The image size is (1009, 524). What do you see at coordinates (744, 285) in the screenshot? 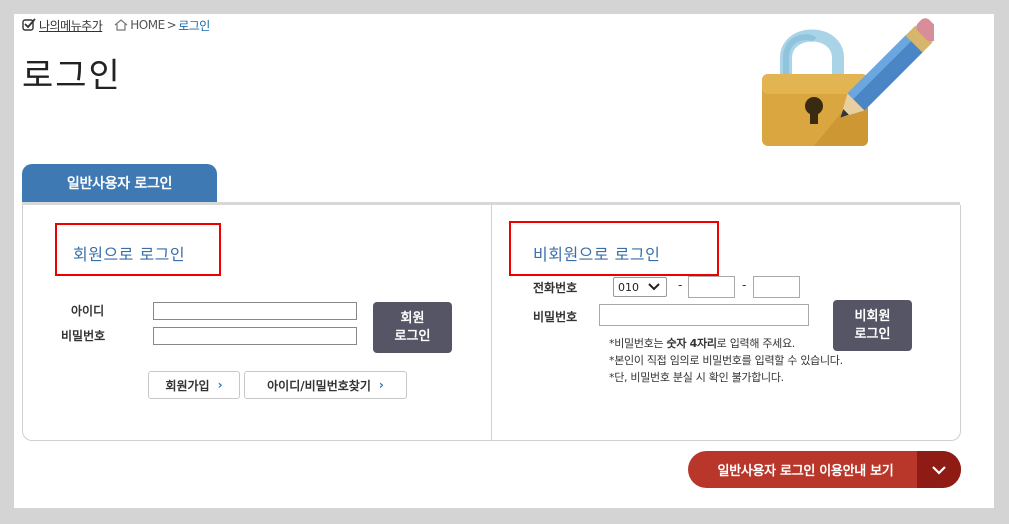
I see `phone-dash-2: -` at bounding box center [744, 285].